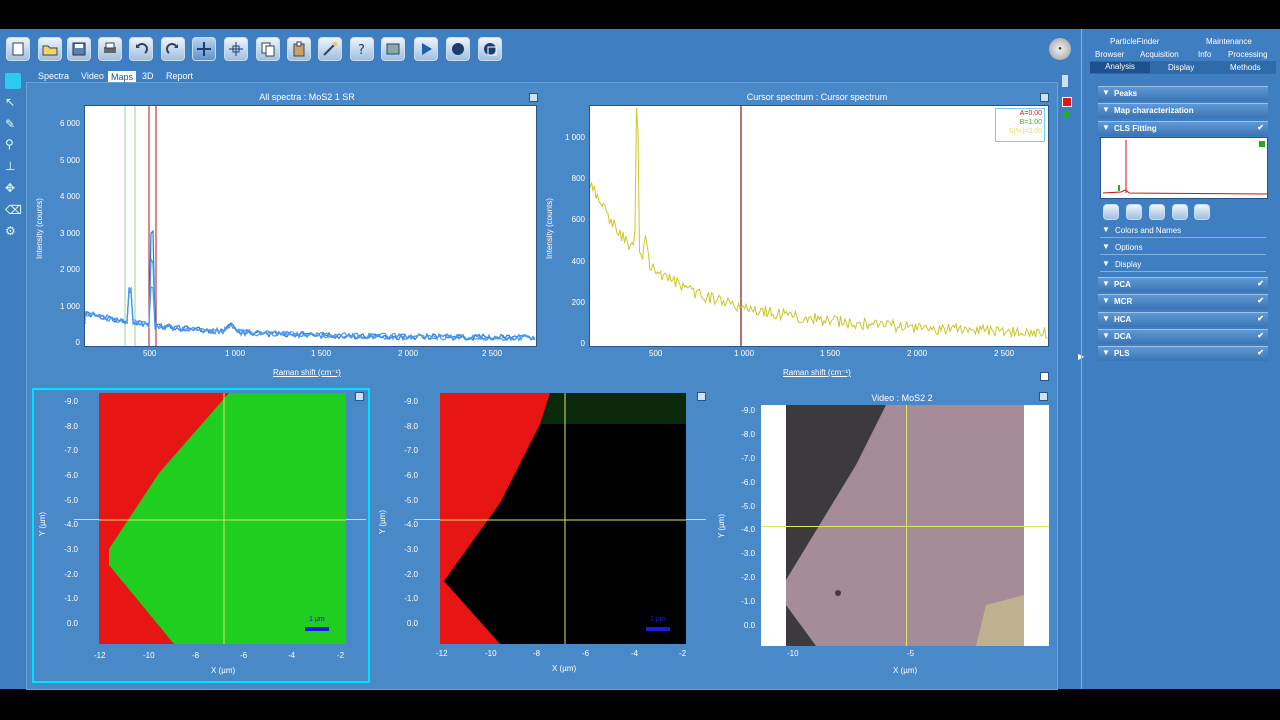  What do you see at coordinates (204, 49) in the screenshot?
I see `crosshair-cursor-icon` at bounding box center [204, 49].